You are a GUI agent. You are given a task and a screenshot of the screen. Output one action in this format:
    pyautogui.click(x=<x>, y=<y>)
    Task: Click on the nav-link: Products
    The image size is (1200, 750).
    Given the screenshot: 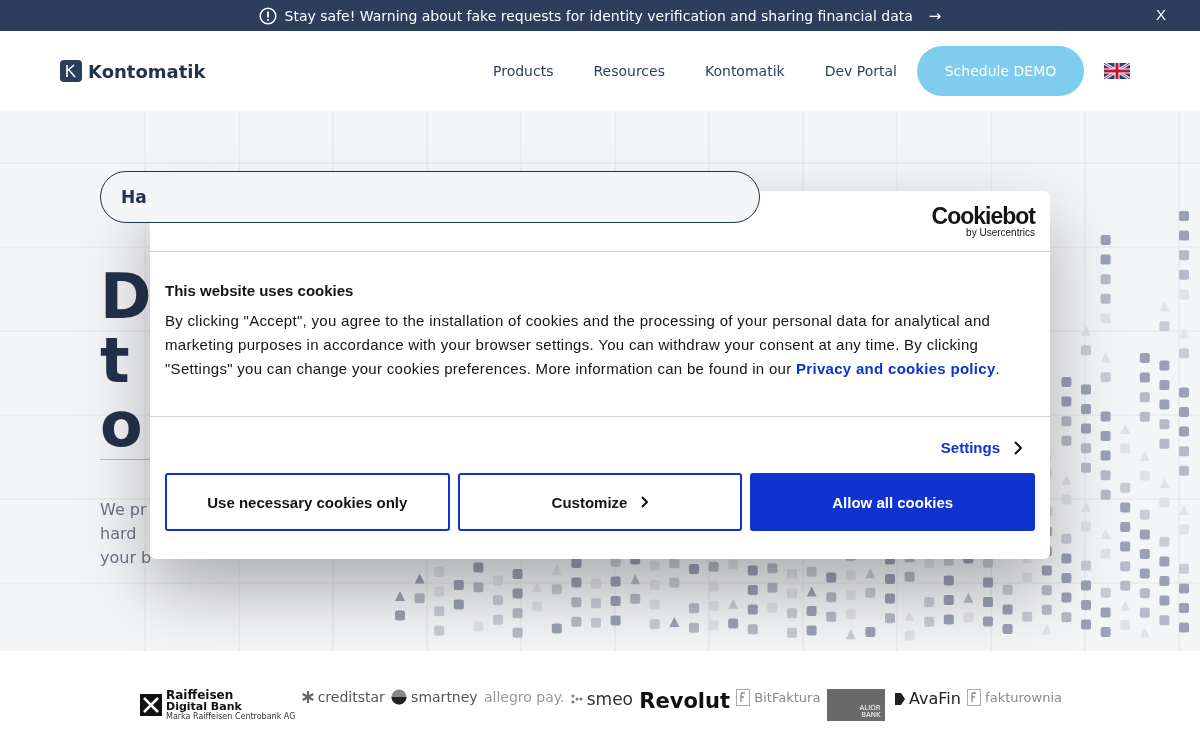 What is the action you would take?
    pyautogui.click(x=523, y=71)
    